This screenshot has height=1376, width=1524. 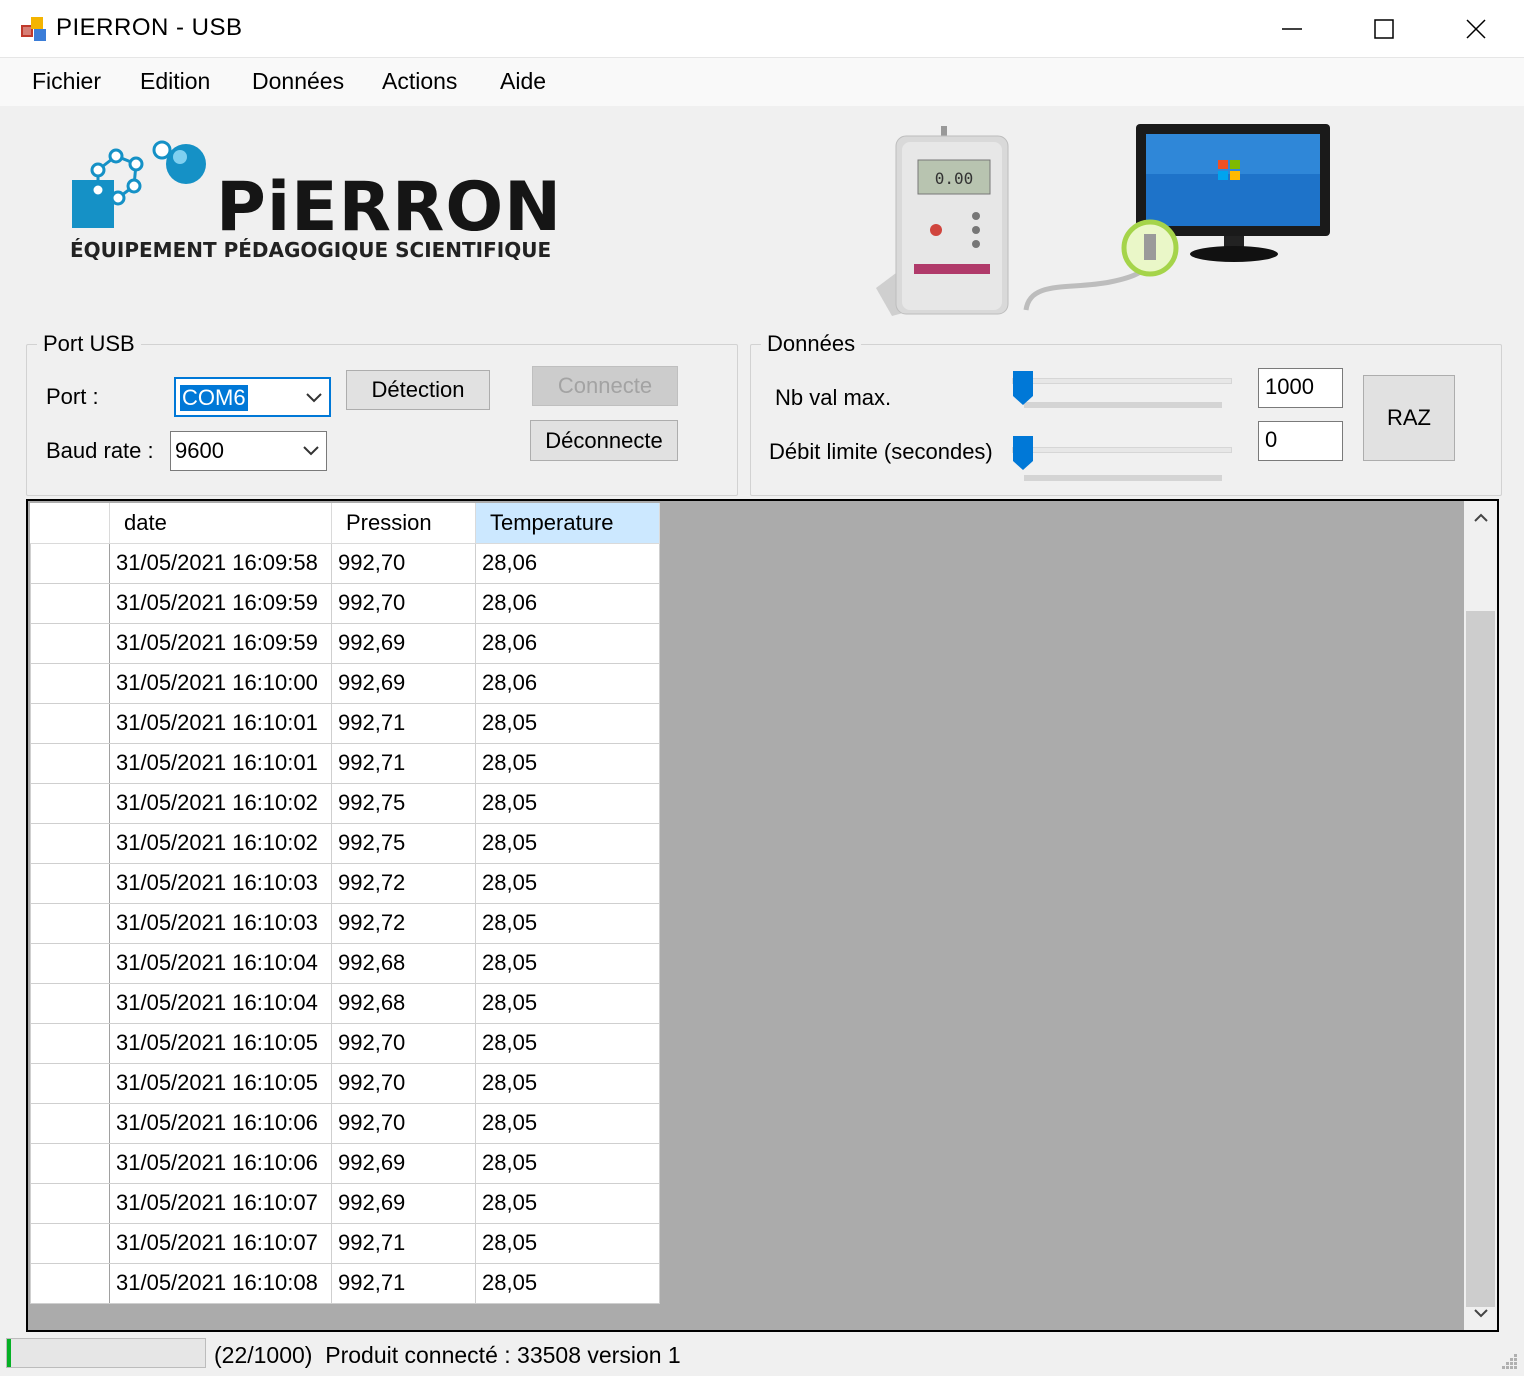 What do you see at coordinates (1384, 29) in the screenshot?
I see `maximize-button` at bounding box center [1384, 29].